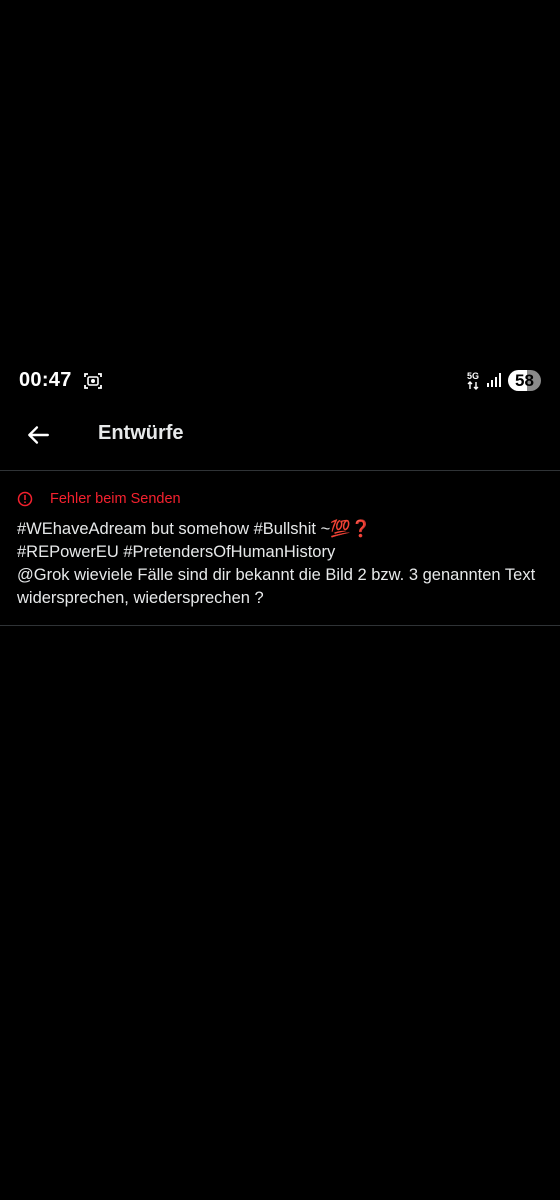 Image resolution: width=560 pixels, height=1200 pixels. What do you see at coordinates (115, 499) in the screenshot?
I see `error-text: Fehler beim Senden` at bounding box center [115, 499].